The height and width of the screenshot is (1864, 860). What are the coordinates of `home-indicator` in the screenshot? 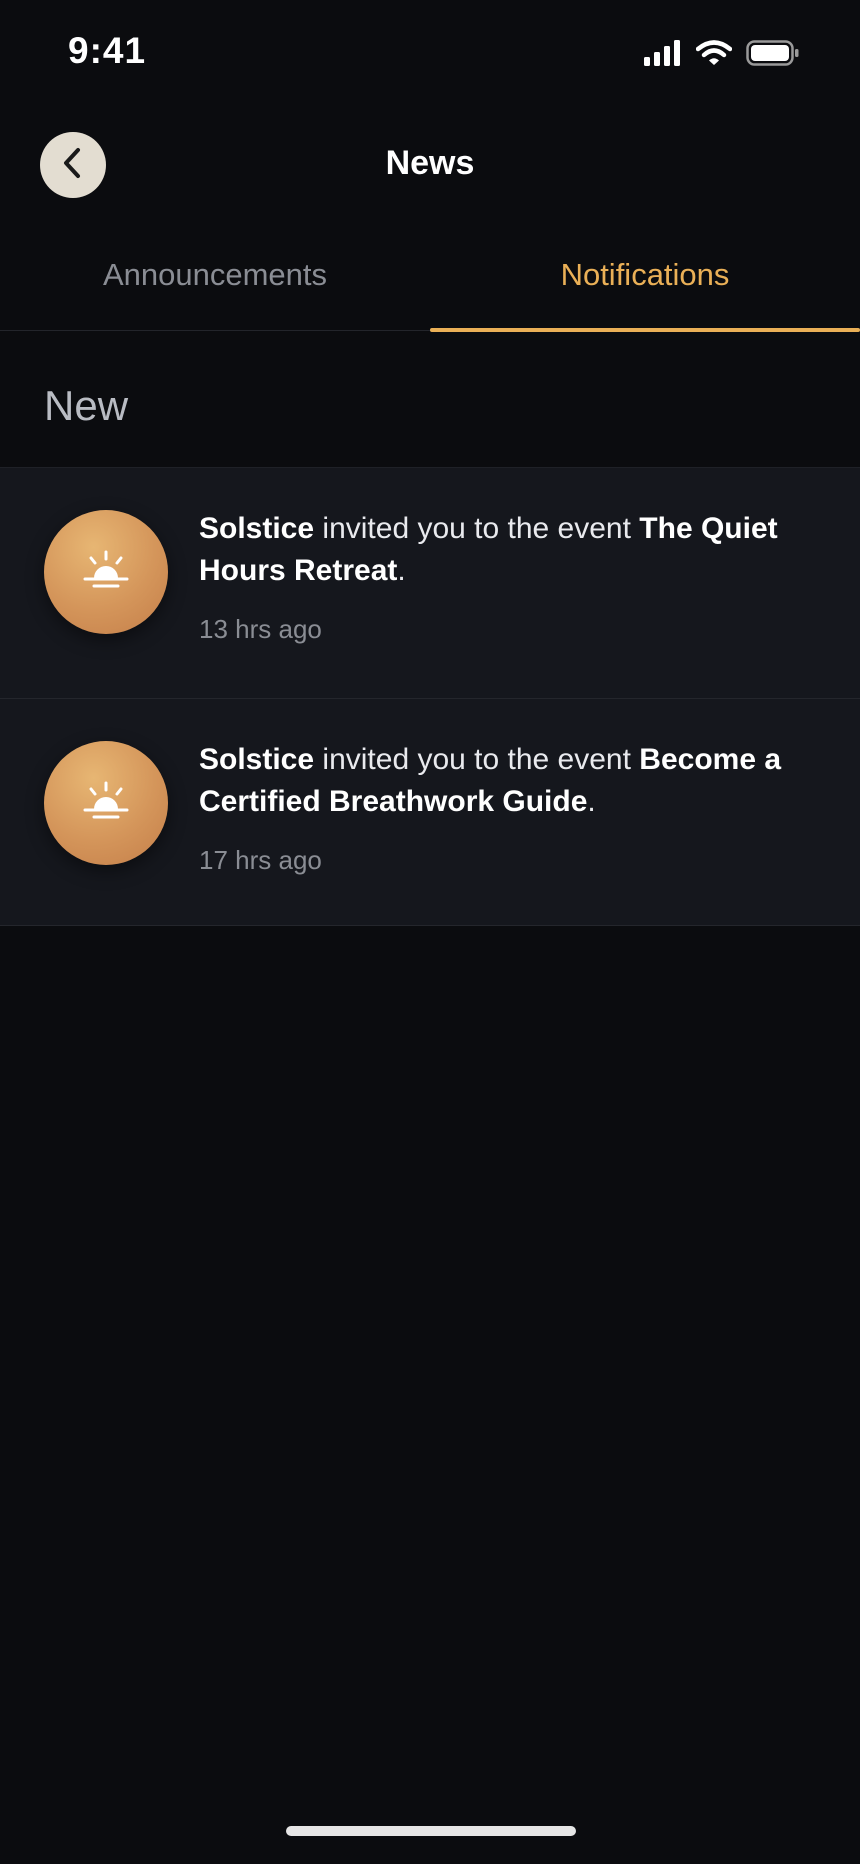 It's located at (431, 1831).